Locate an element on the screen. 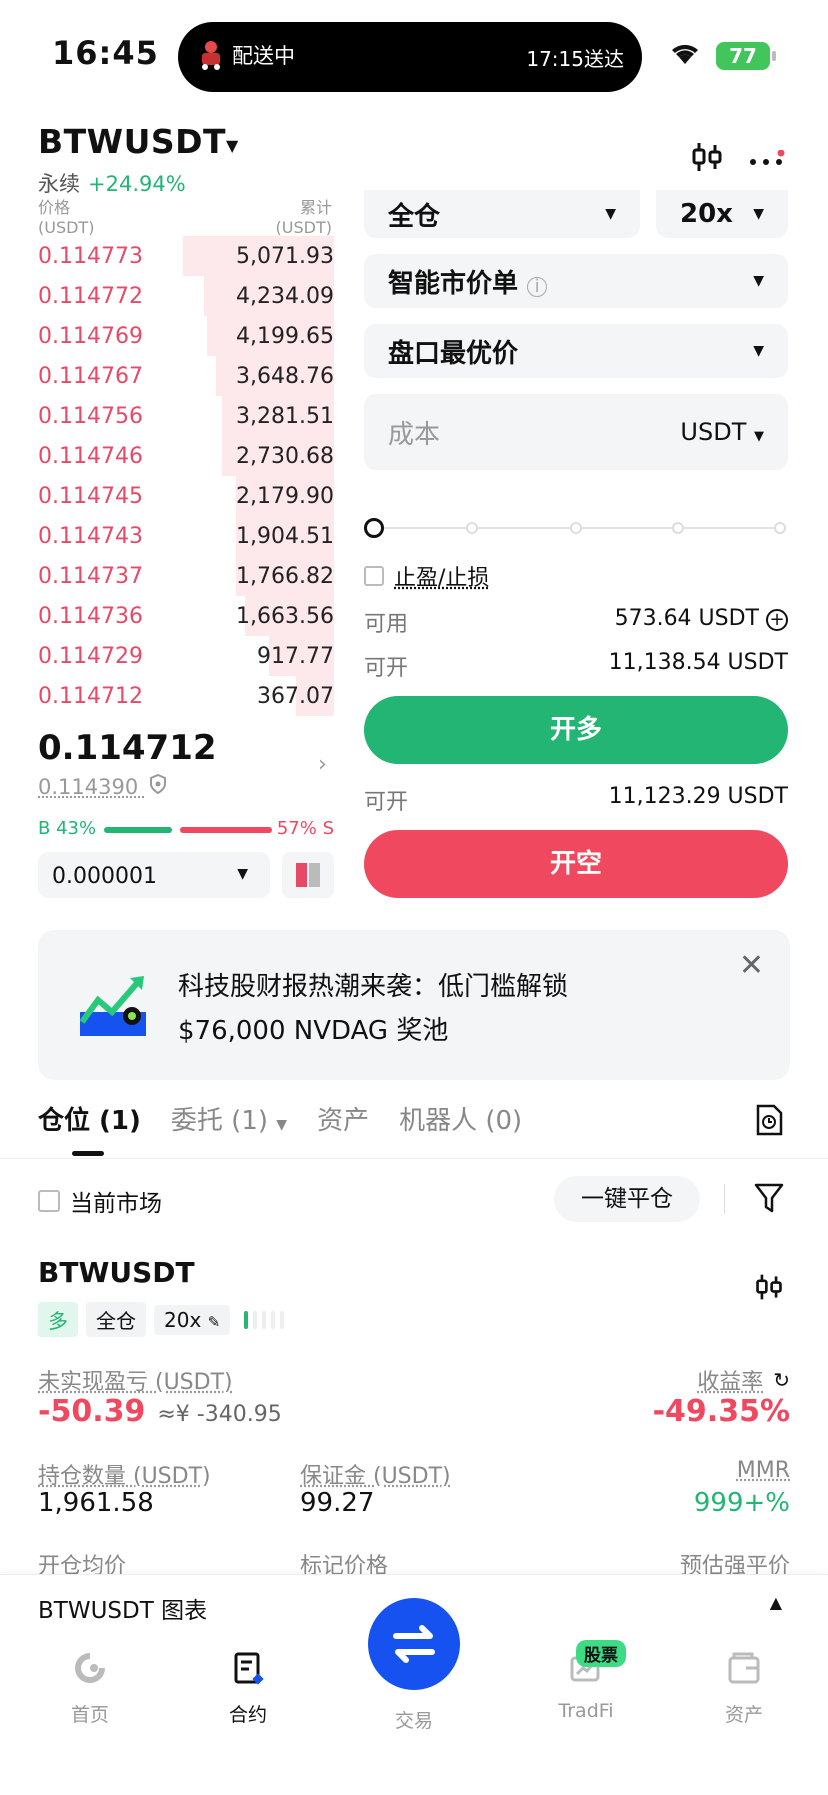  position-symbol: BTWUSDT is located at coordinates (116, 1272).